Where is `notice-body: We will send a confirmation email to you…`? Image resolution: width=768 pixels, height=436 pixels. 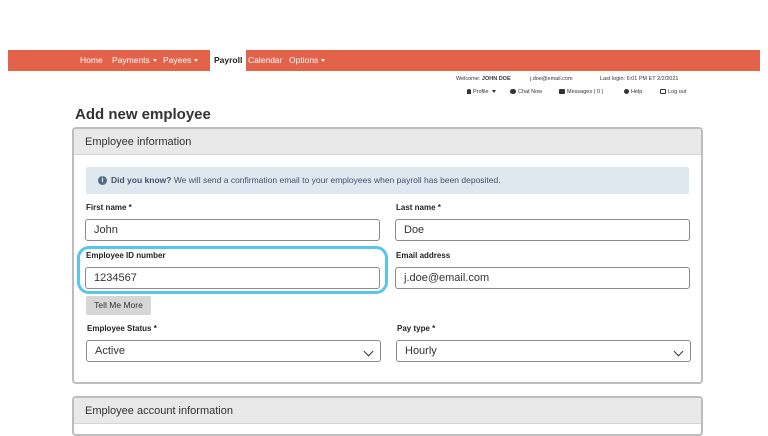
notice-body: We will send a confirmation email to you… is located at coordinates (336, 180).